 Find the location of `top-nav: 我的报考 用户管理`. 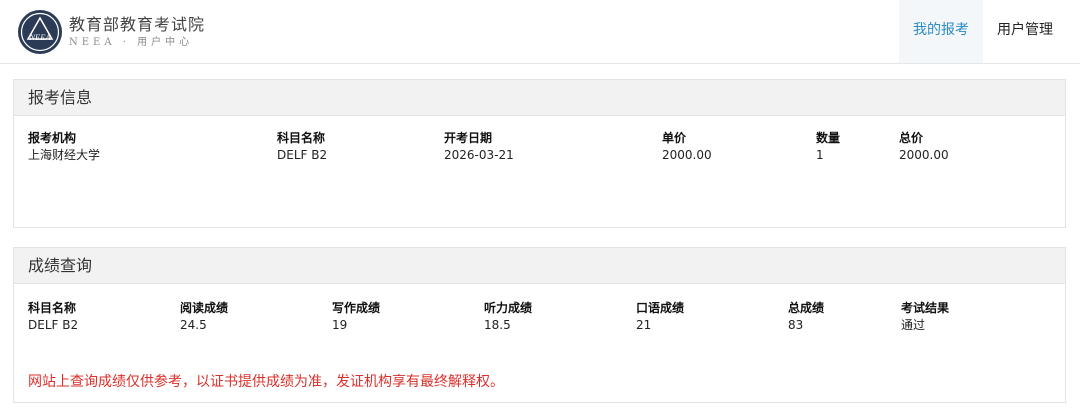

top-nav: 我的报考 用户管理 is located at coordinates (983, 31).